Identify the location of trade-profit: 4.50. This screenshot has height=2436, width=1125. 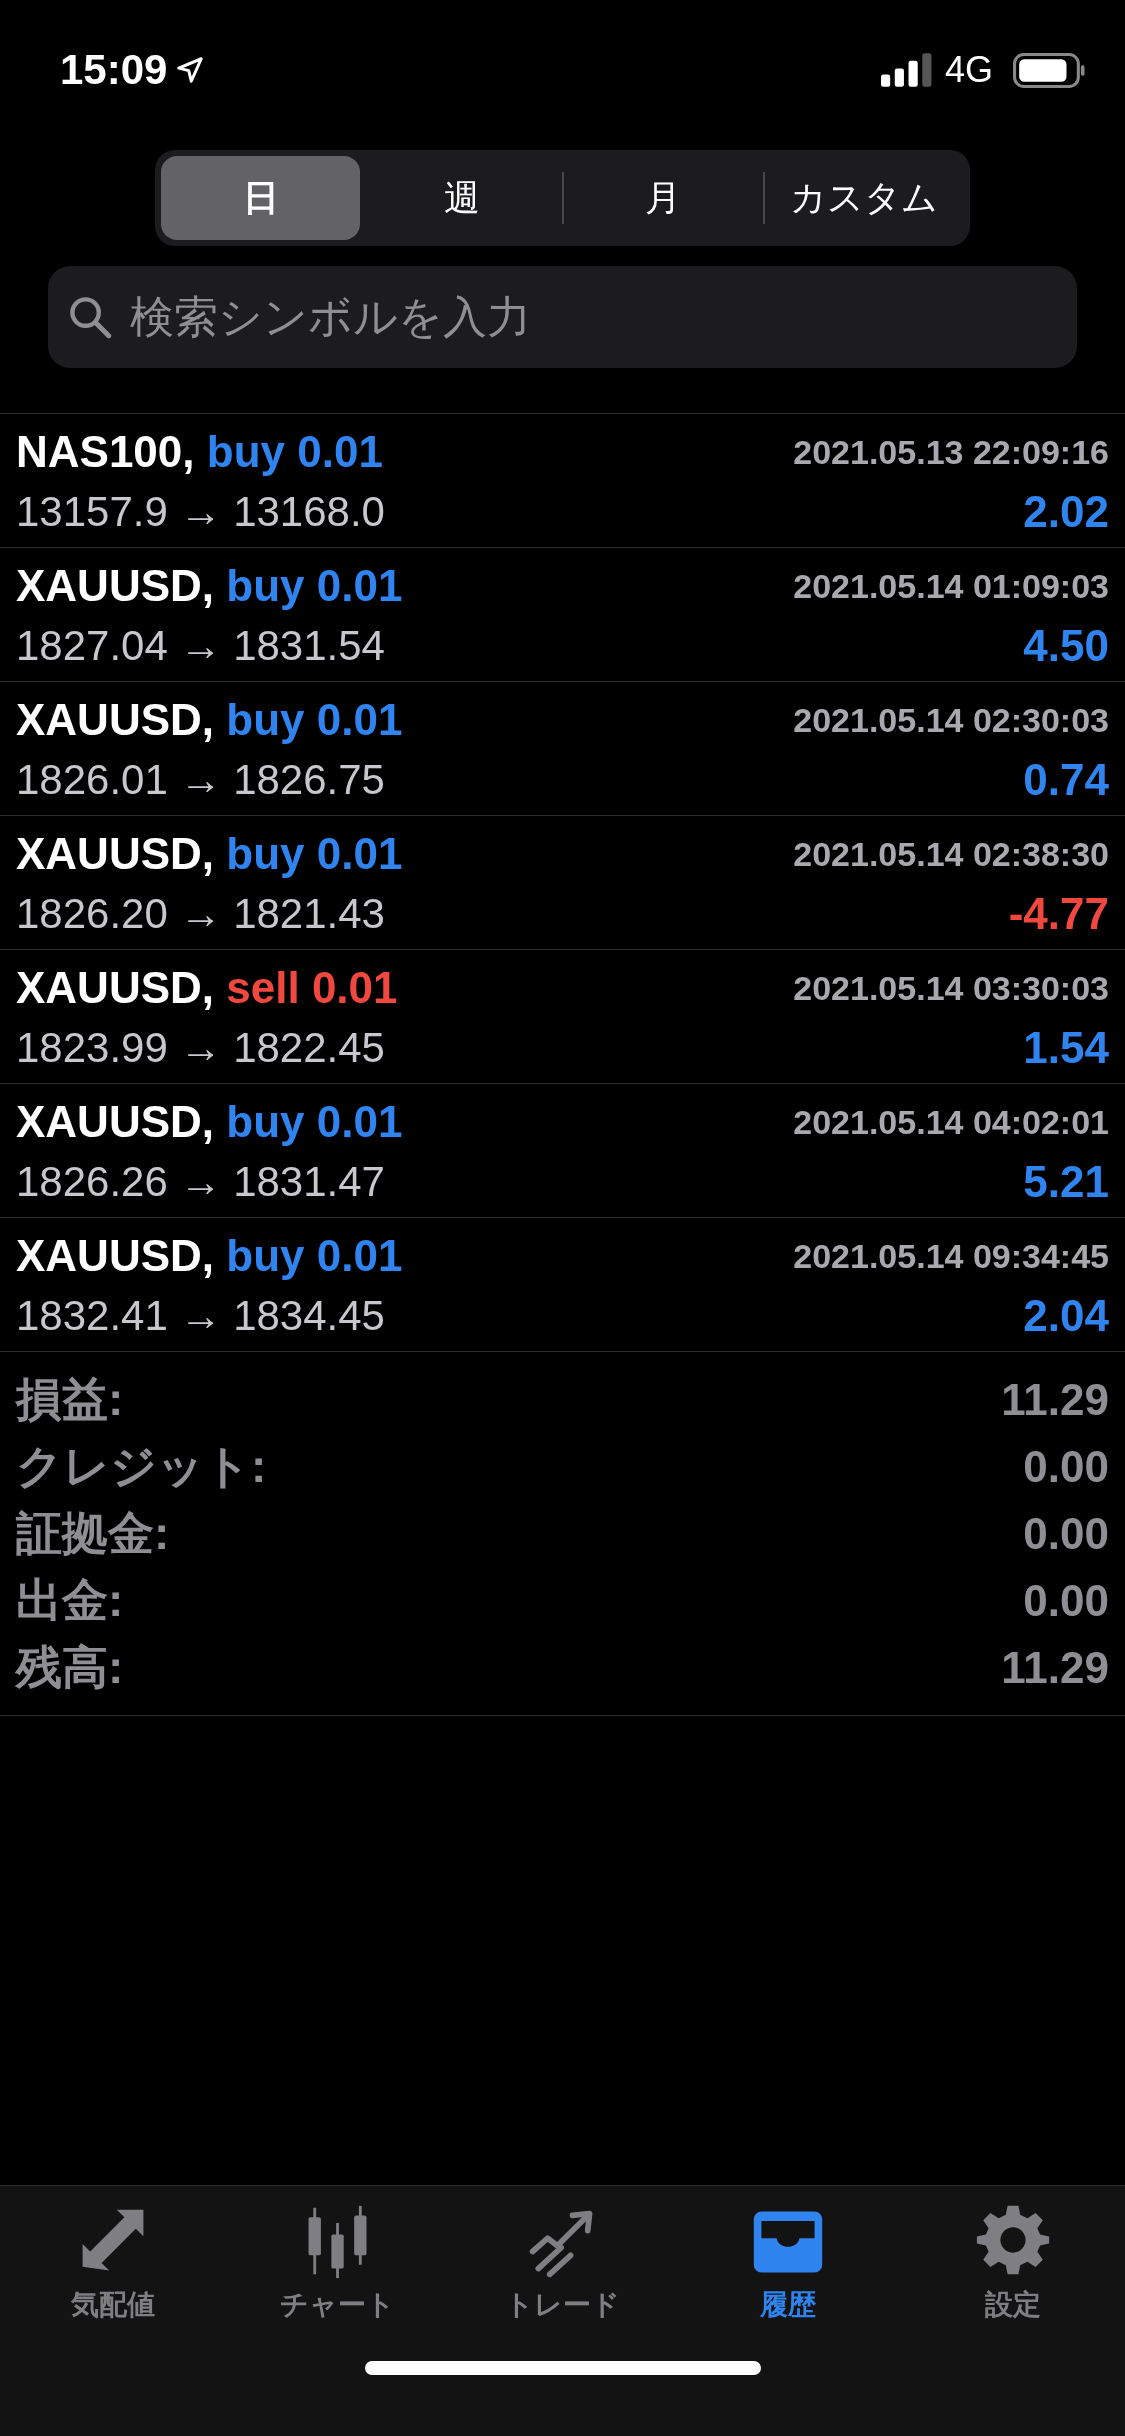
(1066, 646).